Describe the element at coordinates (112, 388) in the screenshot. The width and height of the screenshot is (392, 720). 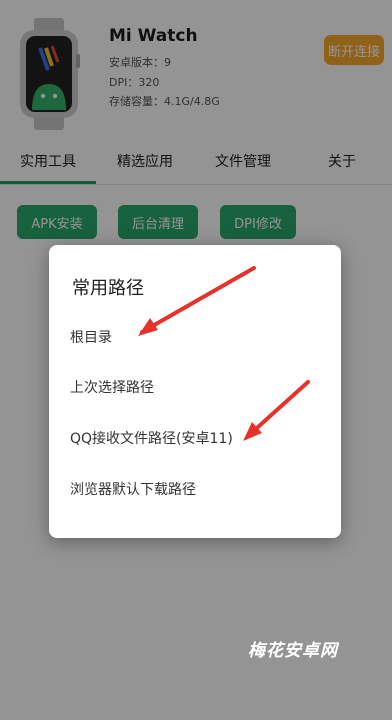
I see `option-label: 上次选择路径` at that location.